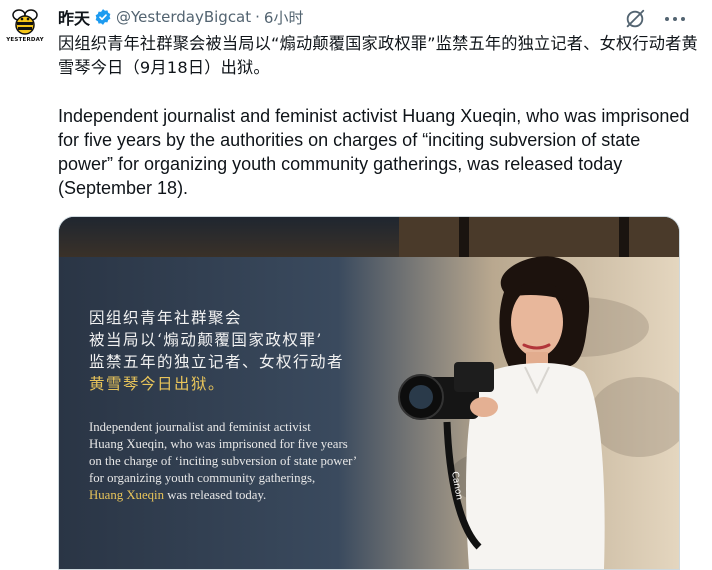 Image resolution: width=712 pixels, height=570 pixels. Describe the element at coordinates (456, 486) in the screenshot. I see `camera-brand-label: Canon` at that location.